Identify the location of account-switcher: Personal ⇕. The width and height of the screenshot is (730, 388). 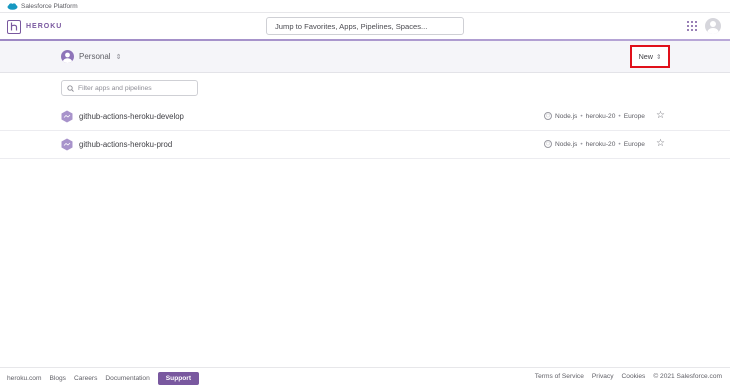
(91, 56).